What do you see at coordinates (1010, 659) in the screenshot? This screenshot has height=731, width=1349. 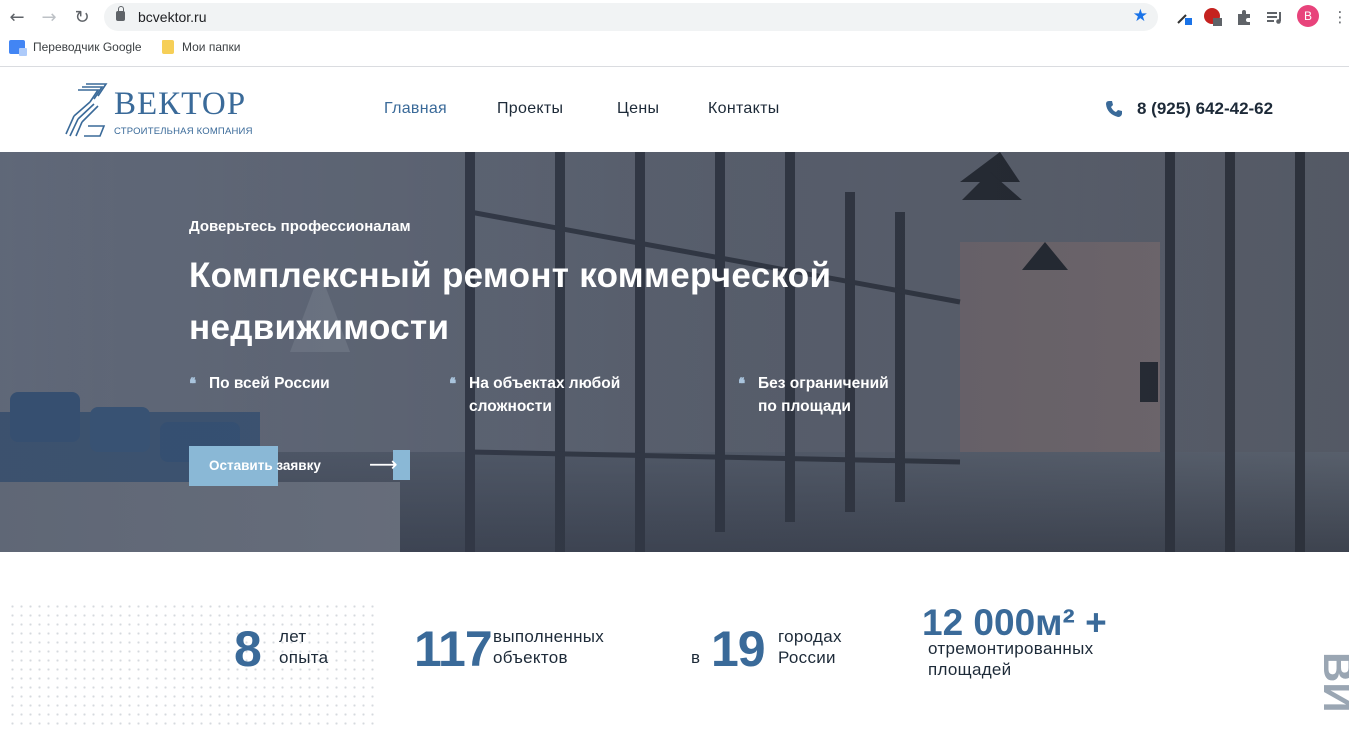 I see `stat-label: отремонтированных площадей` at bounding box center [1010, 659].